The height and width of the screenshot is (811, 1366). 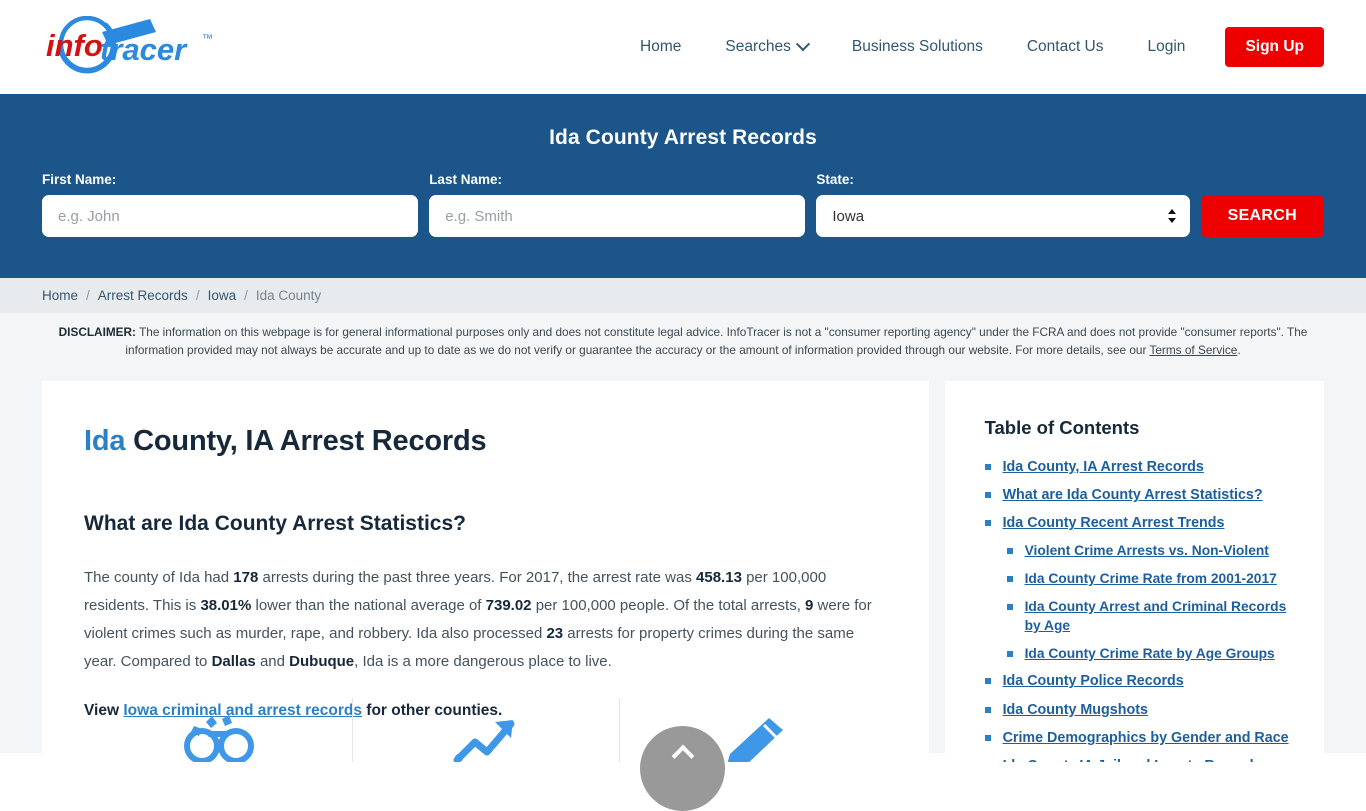 I want to click on sign-up-button: Sign Up, so click(x=1274, y=47).